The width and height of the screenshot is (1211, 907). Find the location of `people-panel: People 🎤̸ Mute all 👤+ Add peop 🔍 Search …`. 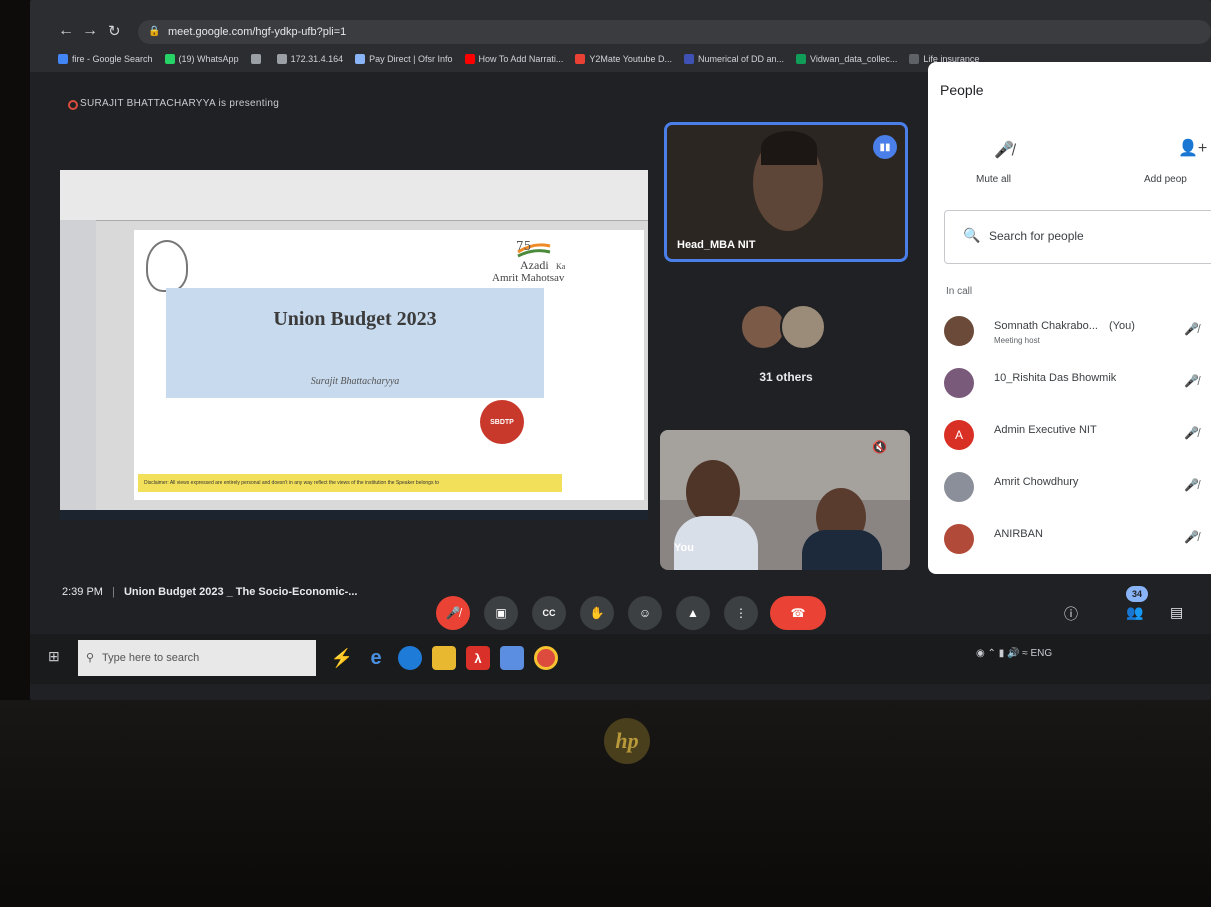

people-panel: People 🎤̸ Mute all 👤+ Add peop 🔍 Search … is located at coordinates (1069, 318).